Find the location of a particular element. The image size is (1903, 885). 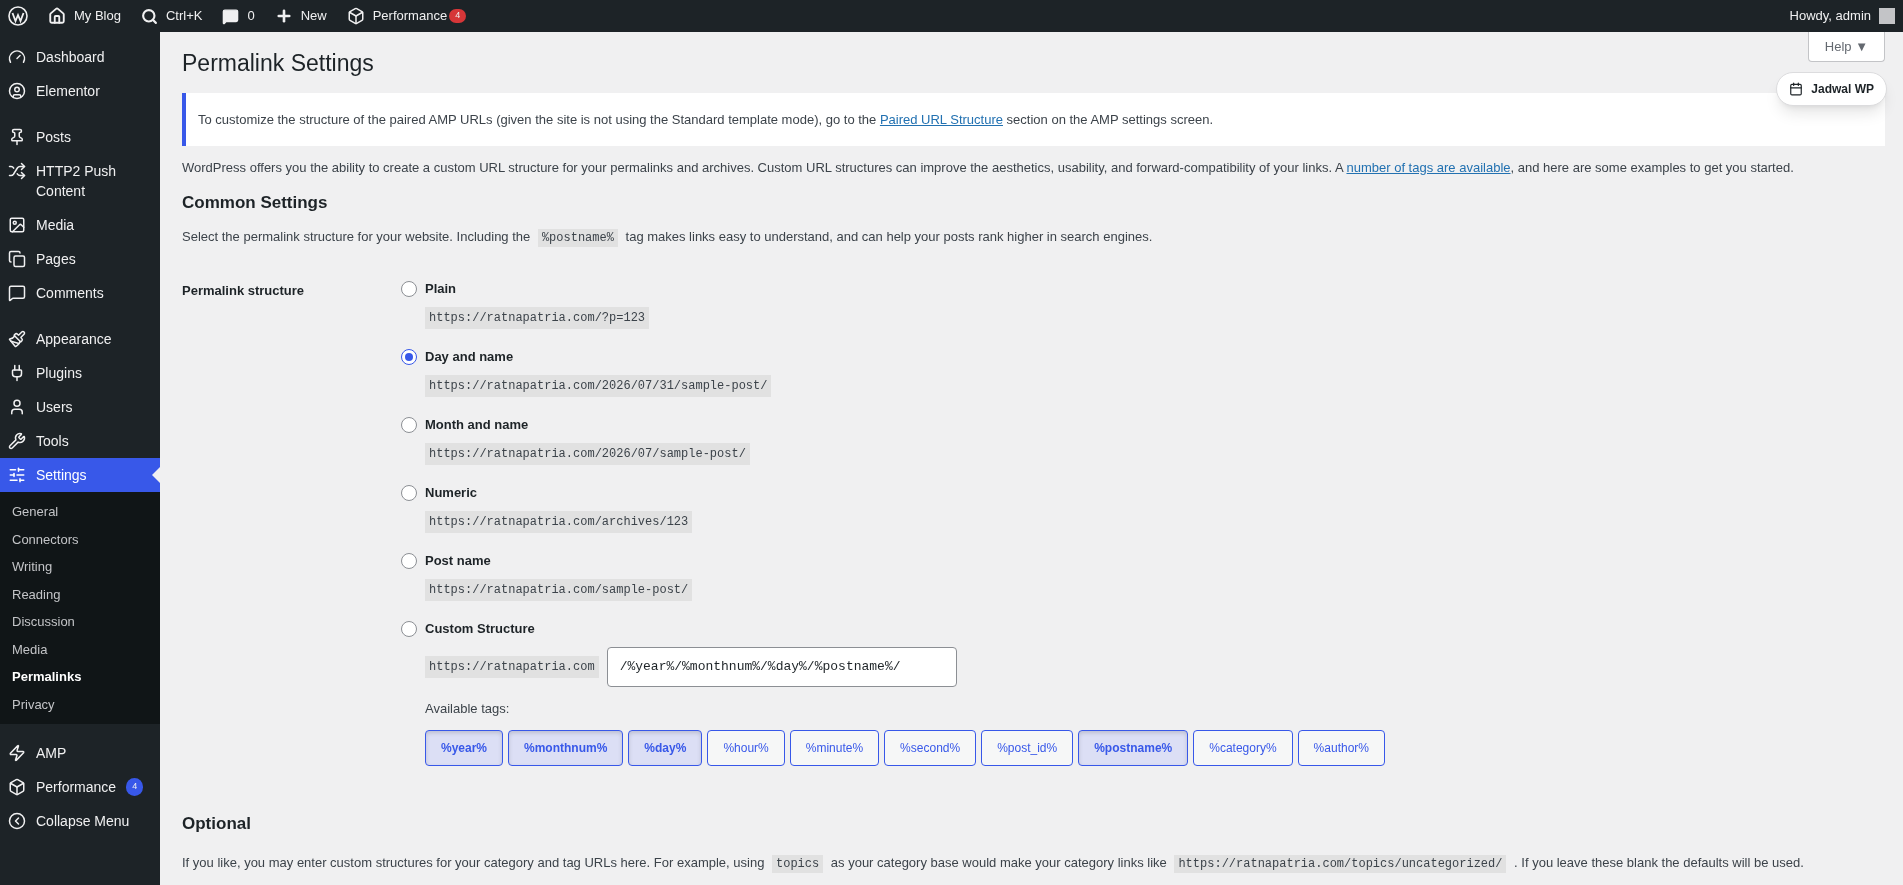

floating-button: Jadwal WP is located at coordinates (1831, 89).